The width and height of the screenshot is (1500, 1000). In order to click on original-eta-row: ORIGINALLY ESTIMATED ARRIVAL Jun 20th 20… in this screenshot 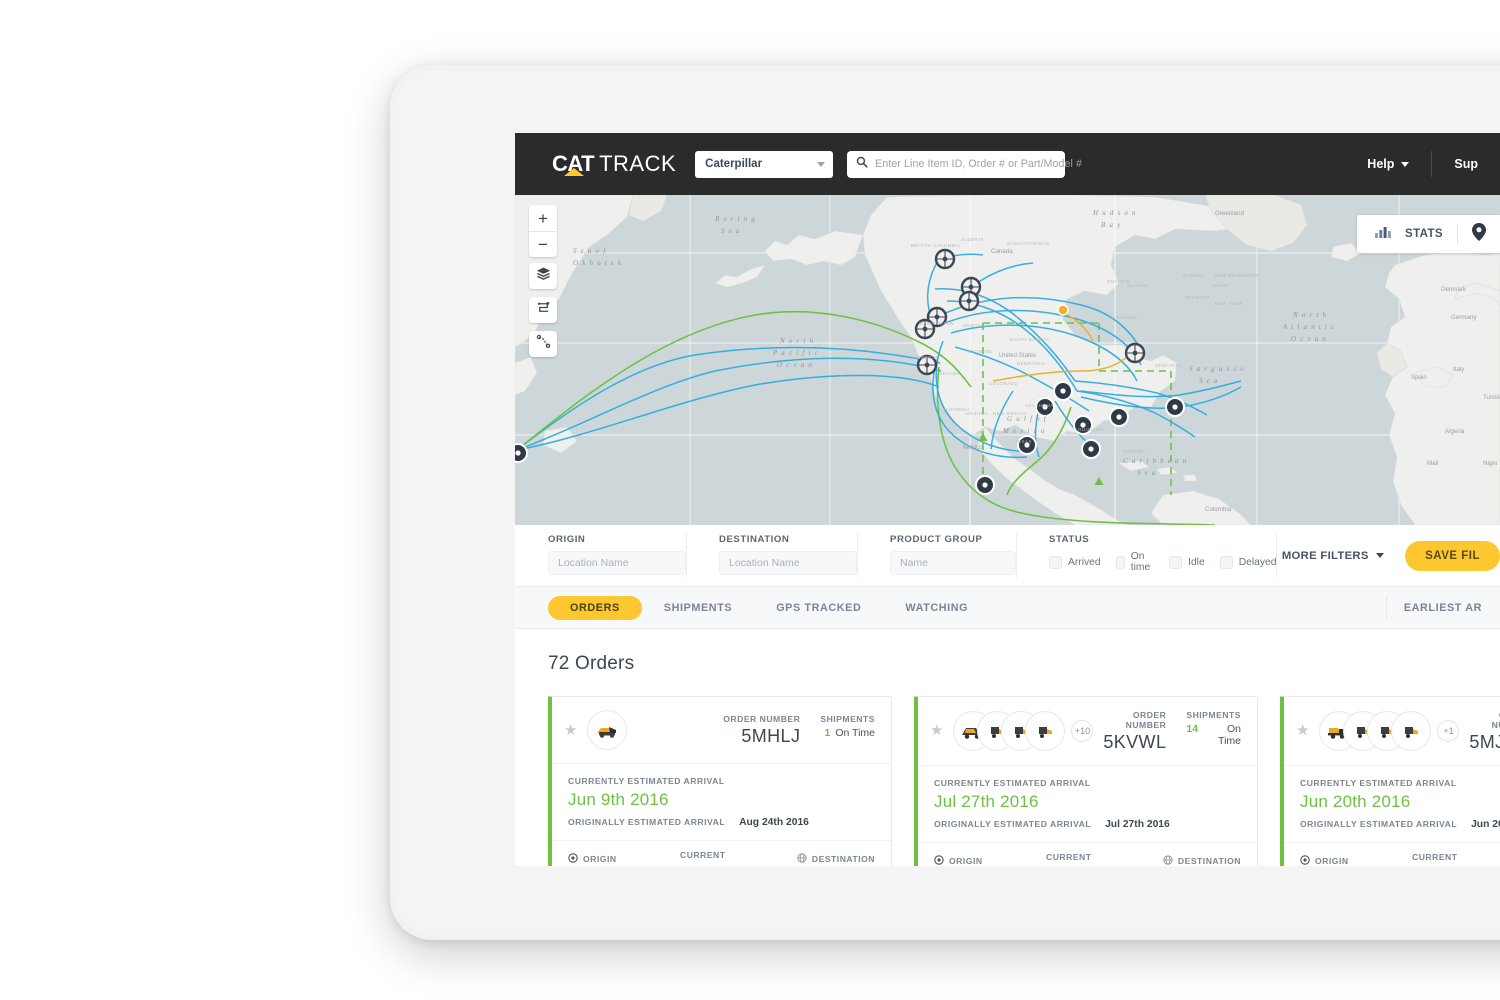, I will do `click(1400, 824)`.